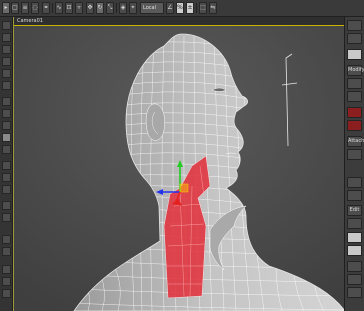 The image size is (364, 311). I want to click on pan-icon, so click(6, 281).